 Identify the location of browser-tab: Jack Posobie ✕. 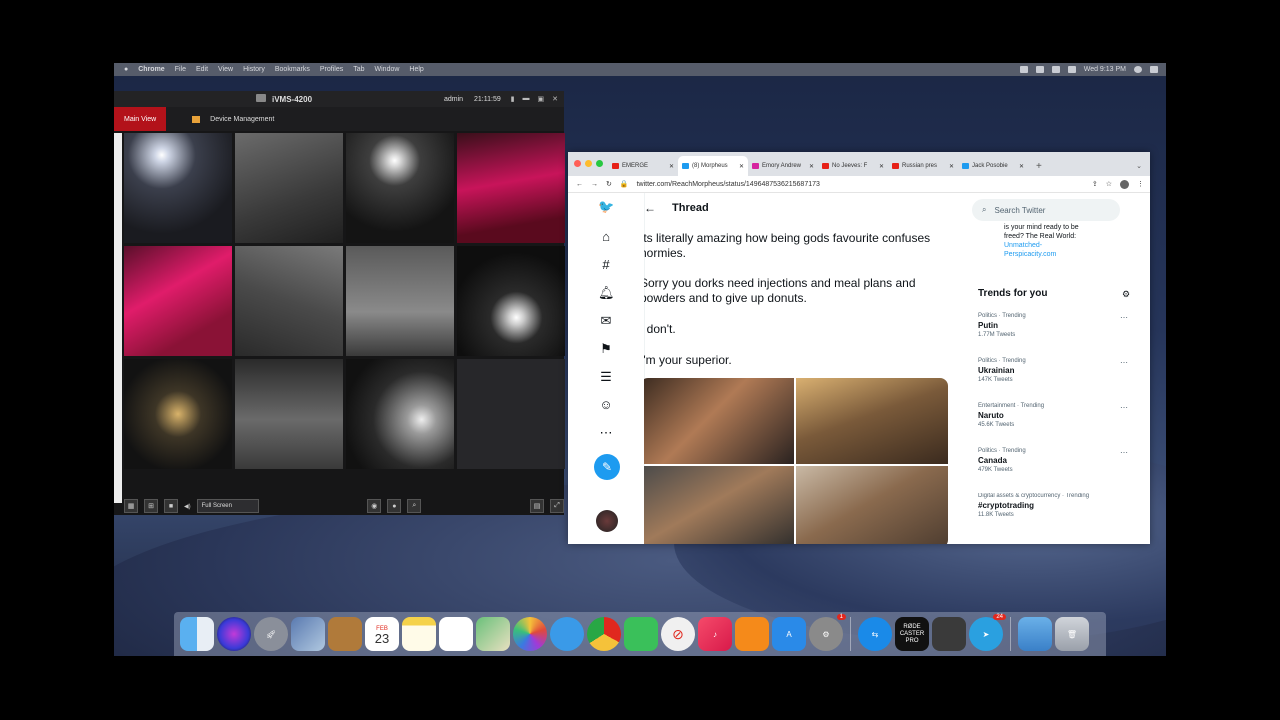
(993, 166).